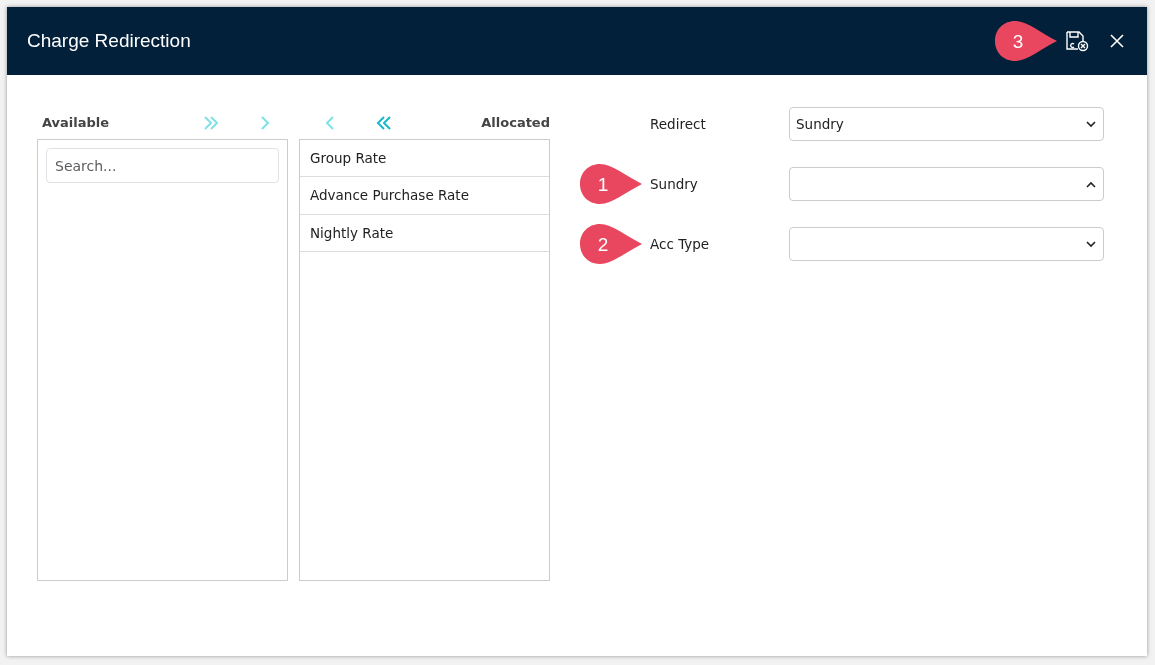 This screenshot has width=1155, height=665. What do you see at coordinates (515, 123) in the screenshot?
I see `panel-title: Allocated` at bounding box center [515, 123].